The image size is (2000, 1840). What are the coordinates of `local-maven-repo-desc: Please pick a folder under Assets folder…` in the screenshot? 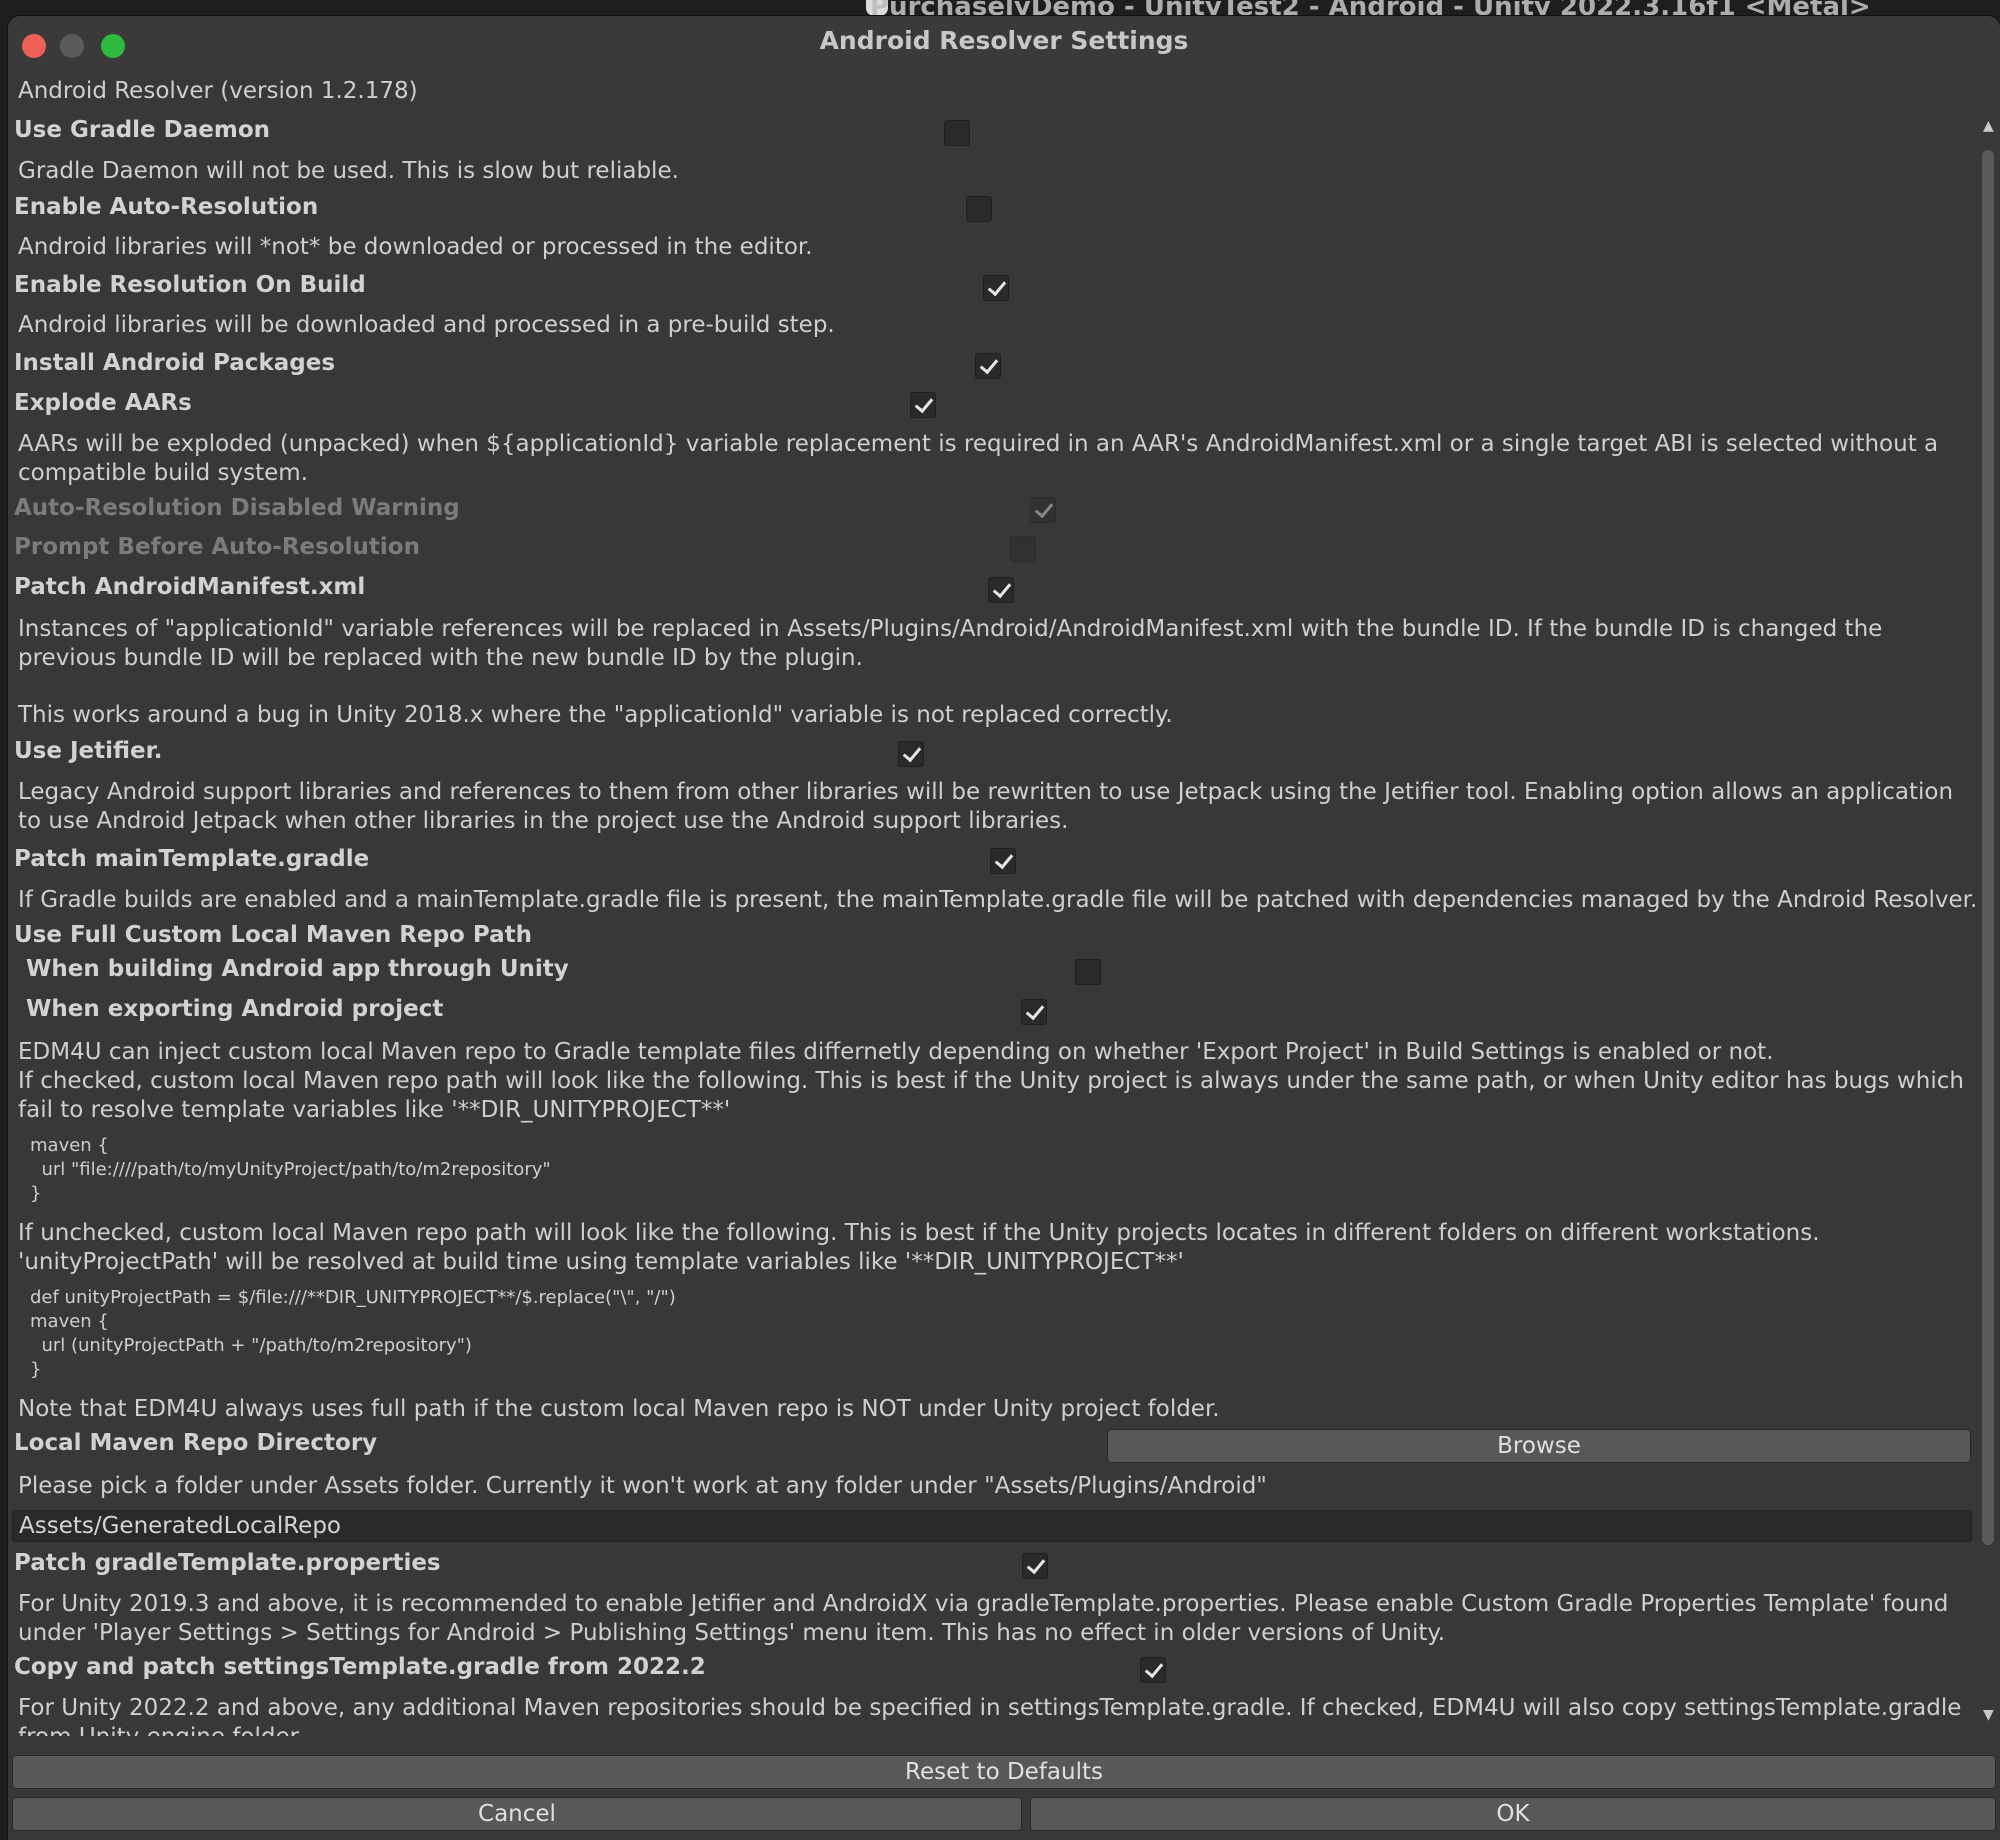 It's located at (642, 1486).